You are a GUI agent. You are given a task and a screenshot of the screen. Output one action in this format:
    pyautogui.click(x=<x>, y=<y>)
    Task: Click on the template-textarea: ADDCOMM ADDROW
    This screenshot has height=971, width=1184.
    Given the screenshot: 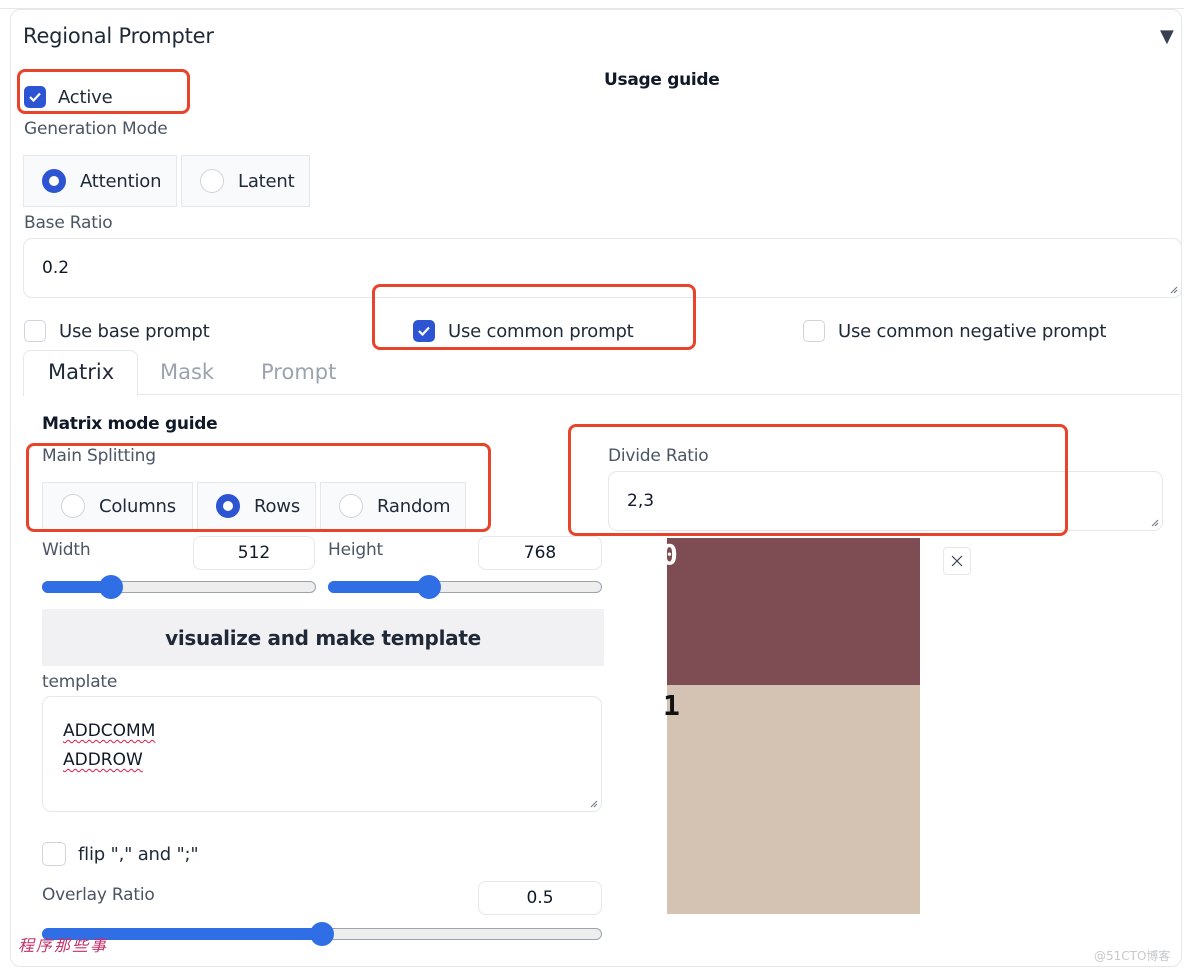 What is the action you would take?
    pyautogui.click(x=322, y=754)
    